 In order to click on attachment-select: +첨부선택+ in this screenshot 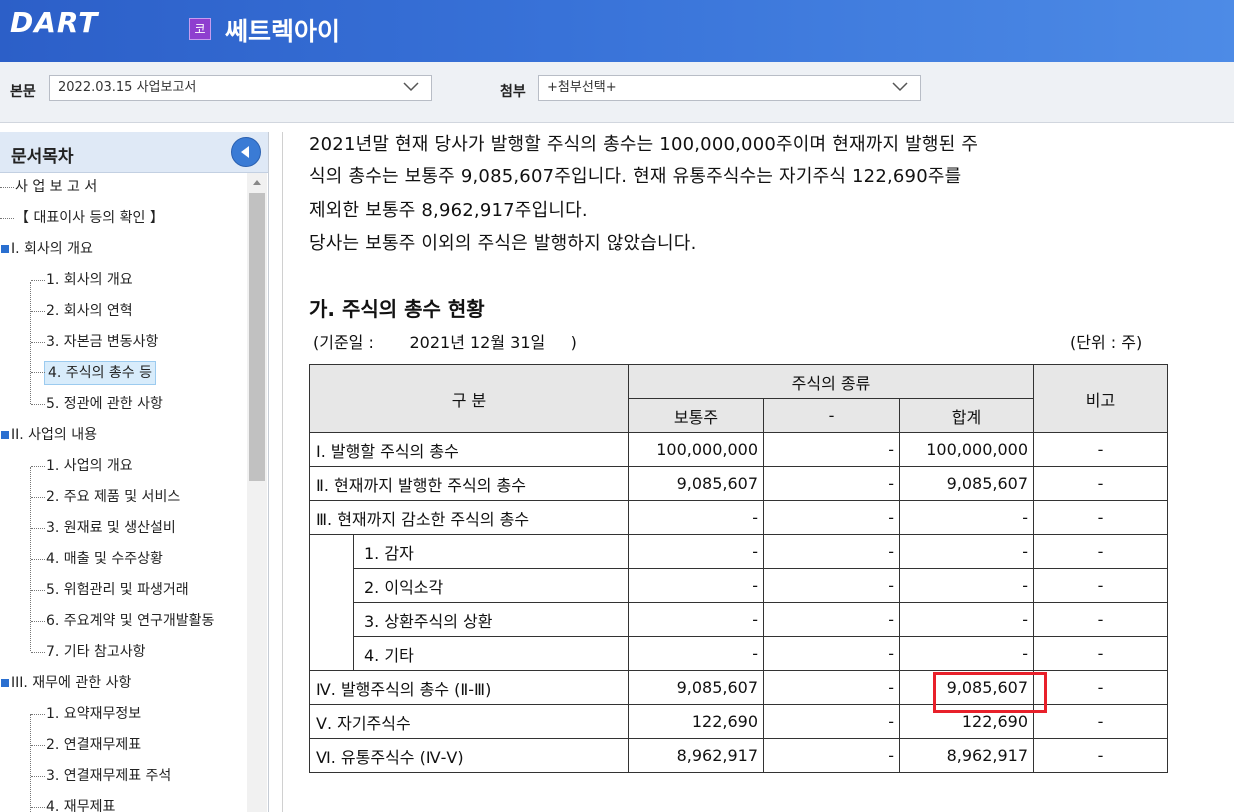, I will do `click(729, 88)`.